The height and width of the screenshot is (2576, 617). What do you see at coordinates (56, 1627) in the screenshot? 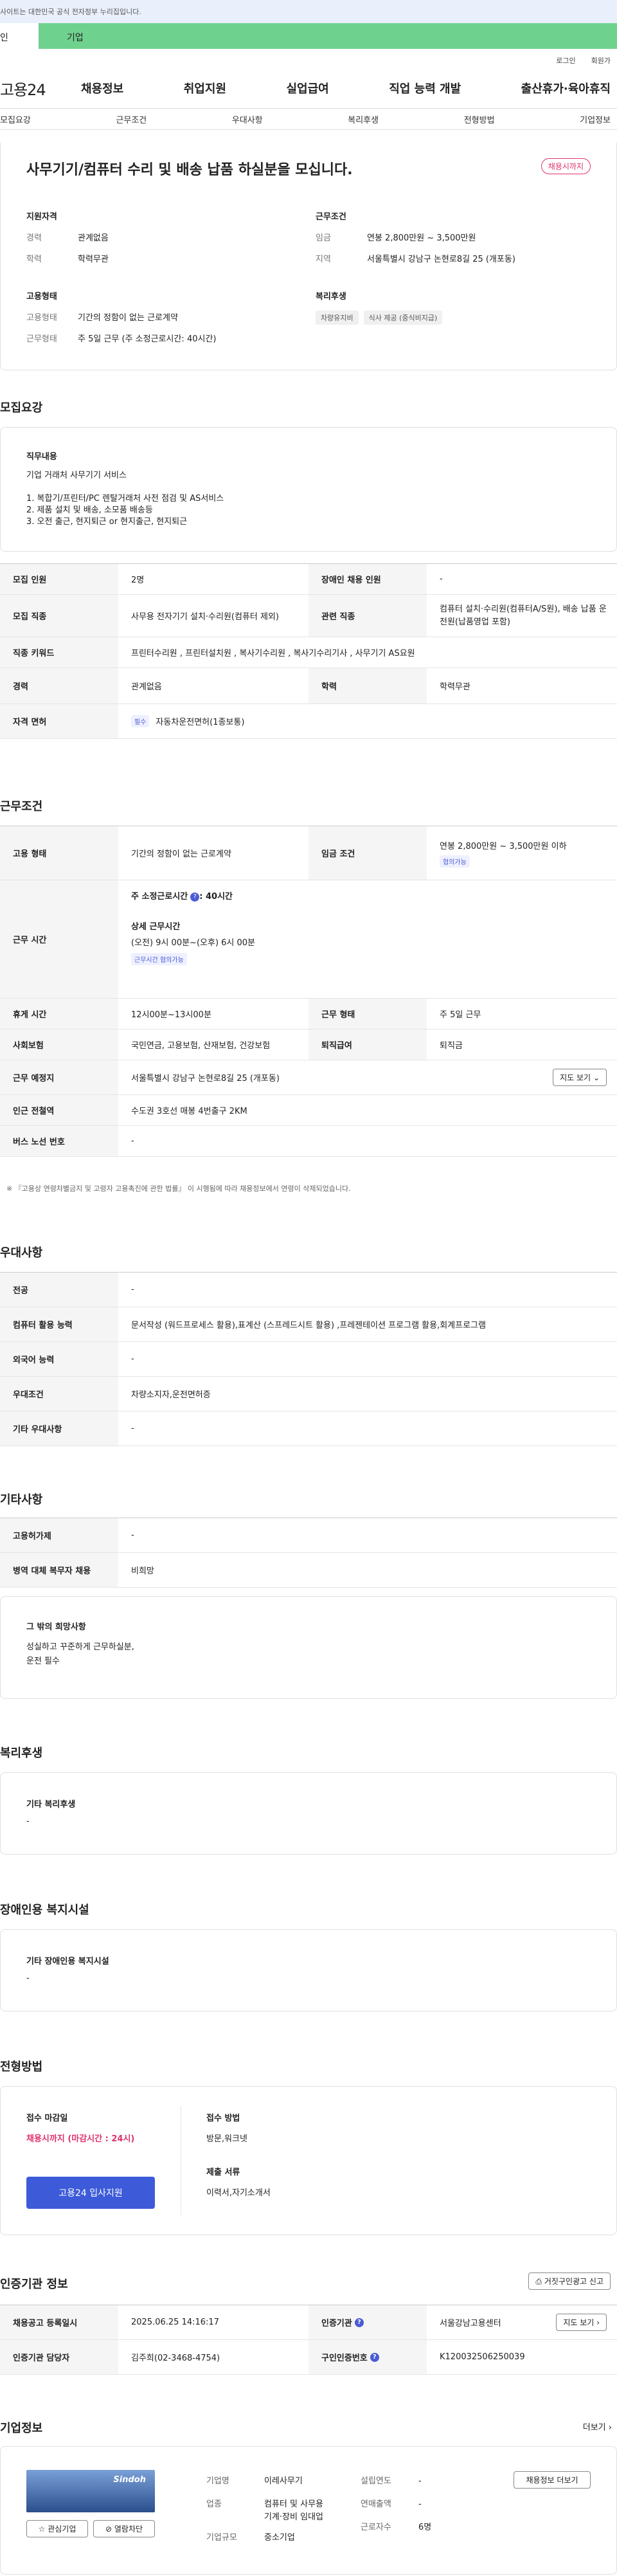
I see `hope-heading: 그 밖의 희망사항` at bounding box center [56, 1627].